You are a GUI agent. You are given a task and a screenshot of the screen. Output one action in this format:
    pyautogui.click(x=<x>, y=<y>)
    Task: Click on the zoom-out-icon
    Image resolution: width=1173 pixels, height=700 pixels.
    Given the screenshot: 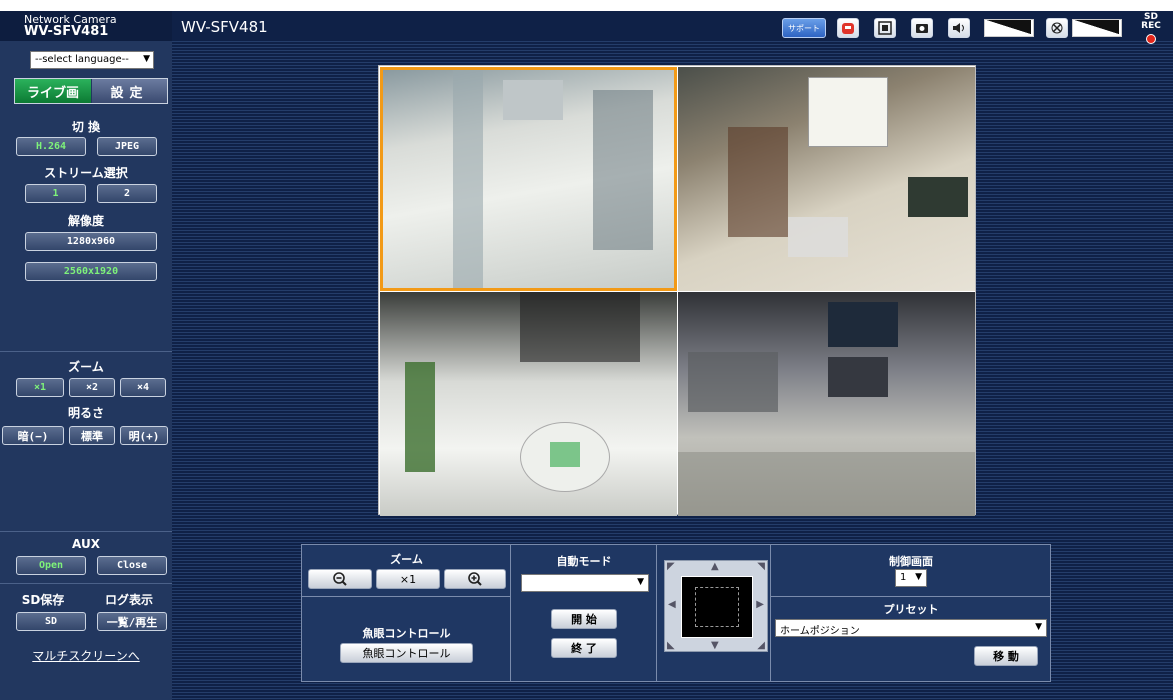 What is the action you would take?
    pyautogui.click(x=340, y=579)
    